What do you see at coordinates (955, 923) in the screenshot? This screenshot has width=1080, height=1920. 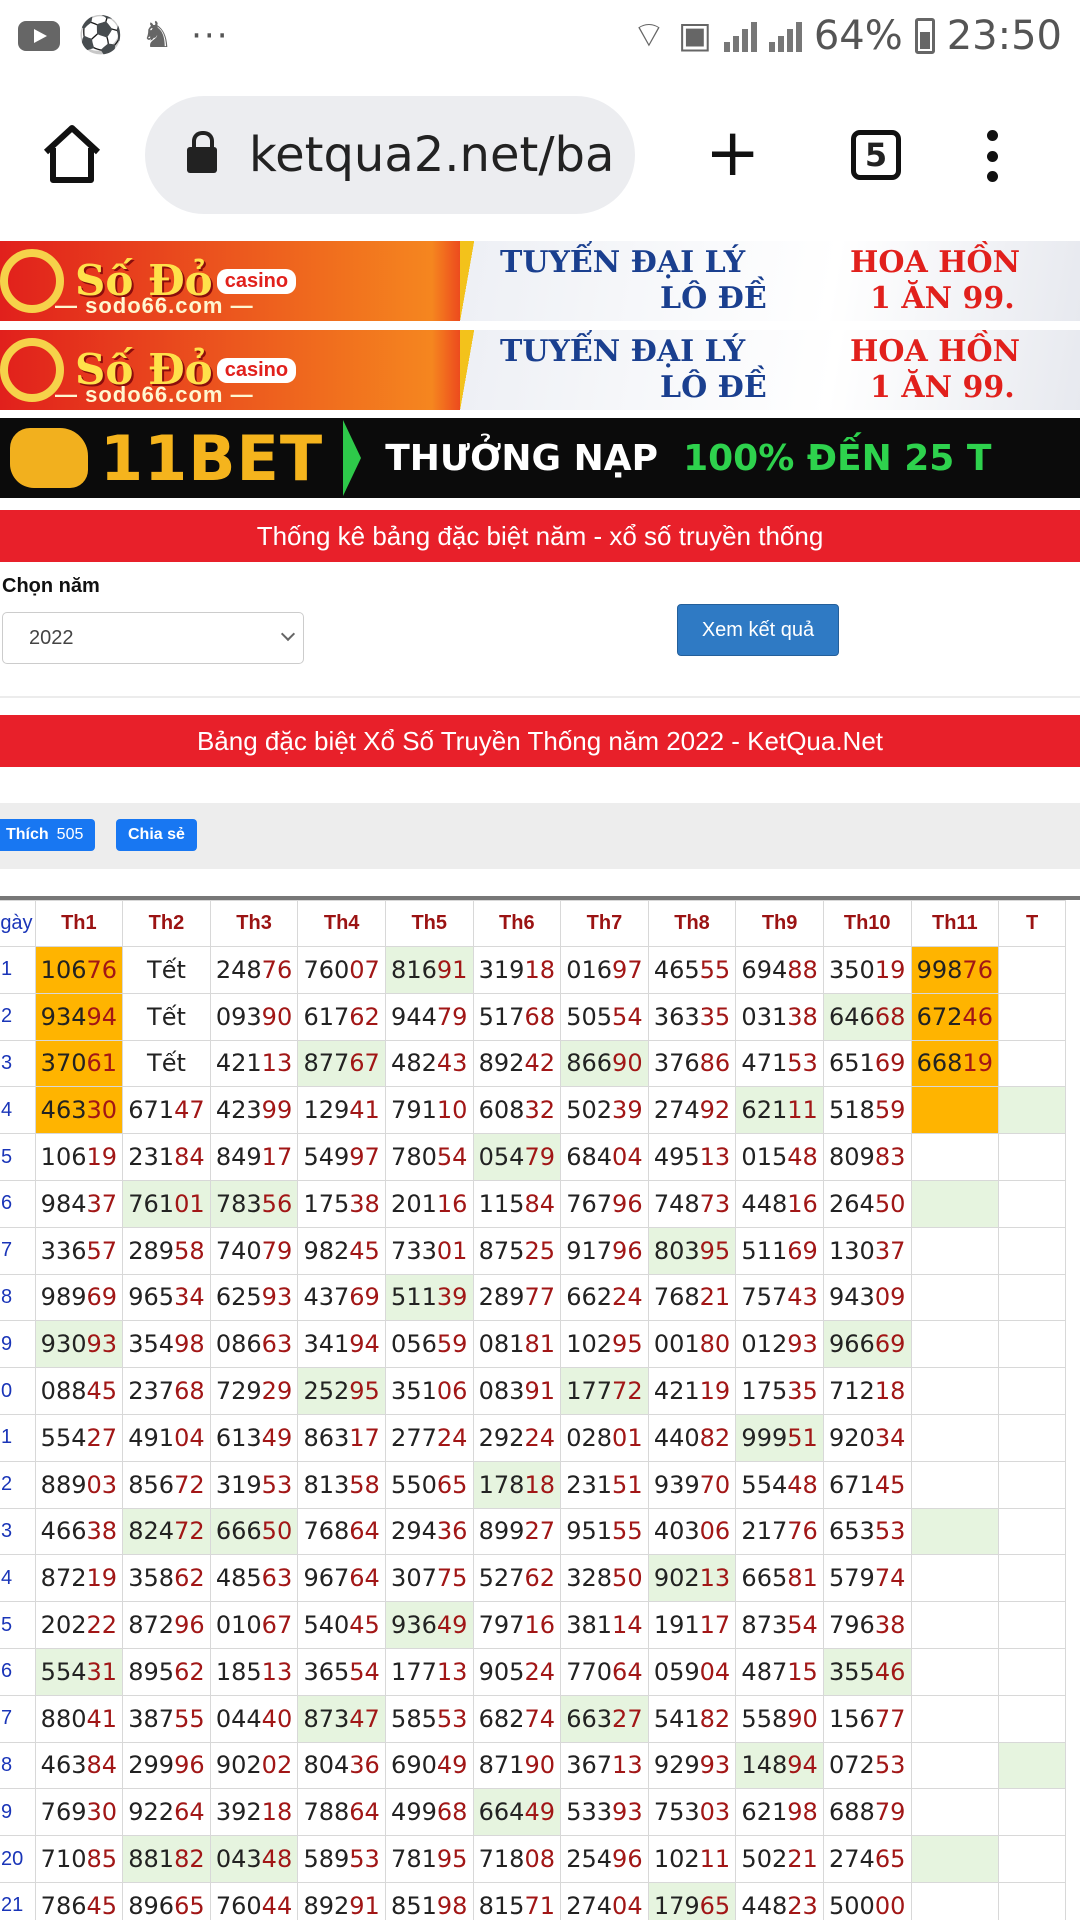 I see `month-column-header: Th11` at bounding box center [955, 923].